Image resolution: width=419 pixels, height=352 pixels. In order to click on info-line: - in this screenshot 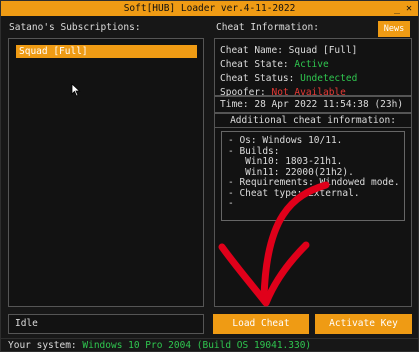, I will do `click(231, 203)`.